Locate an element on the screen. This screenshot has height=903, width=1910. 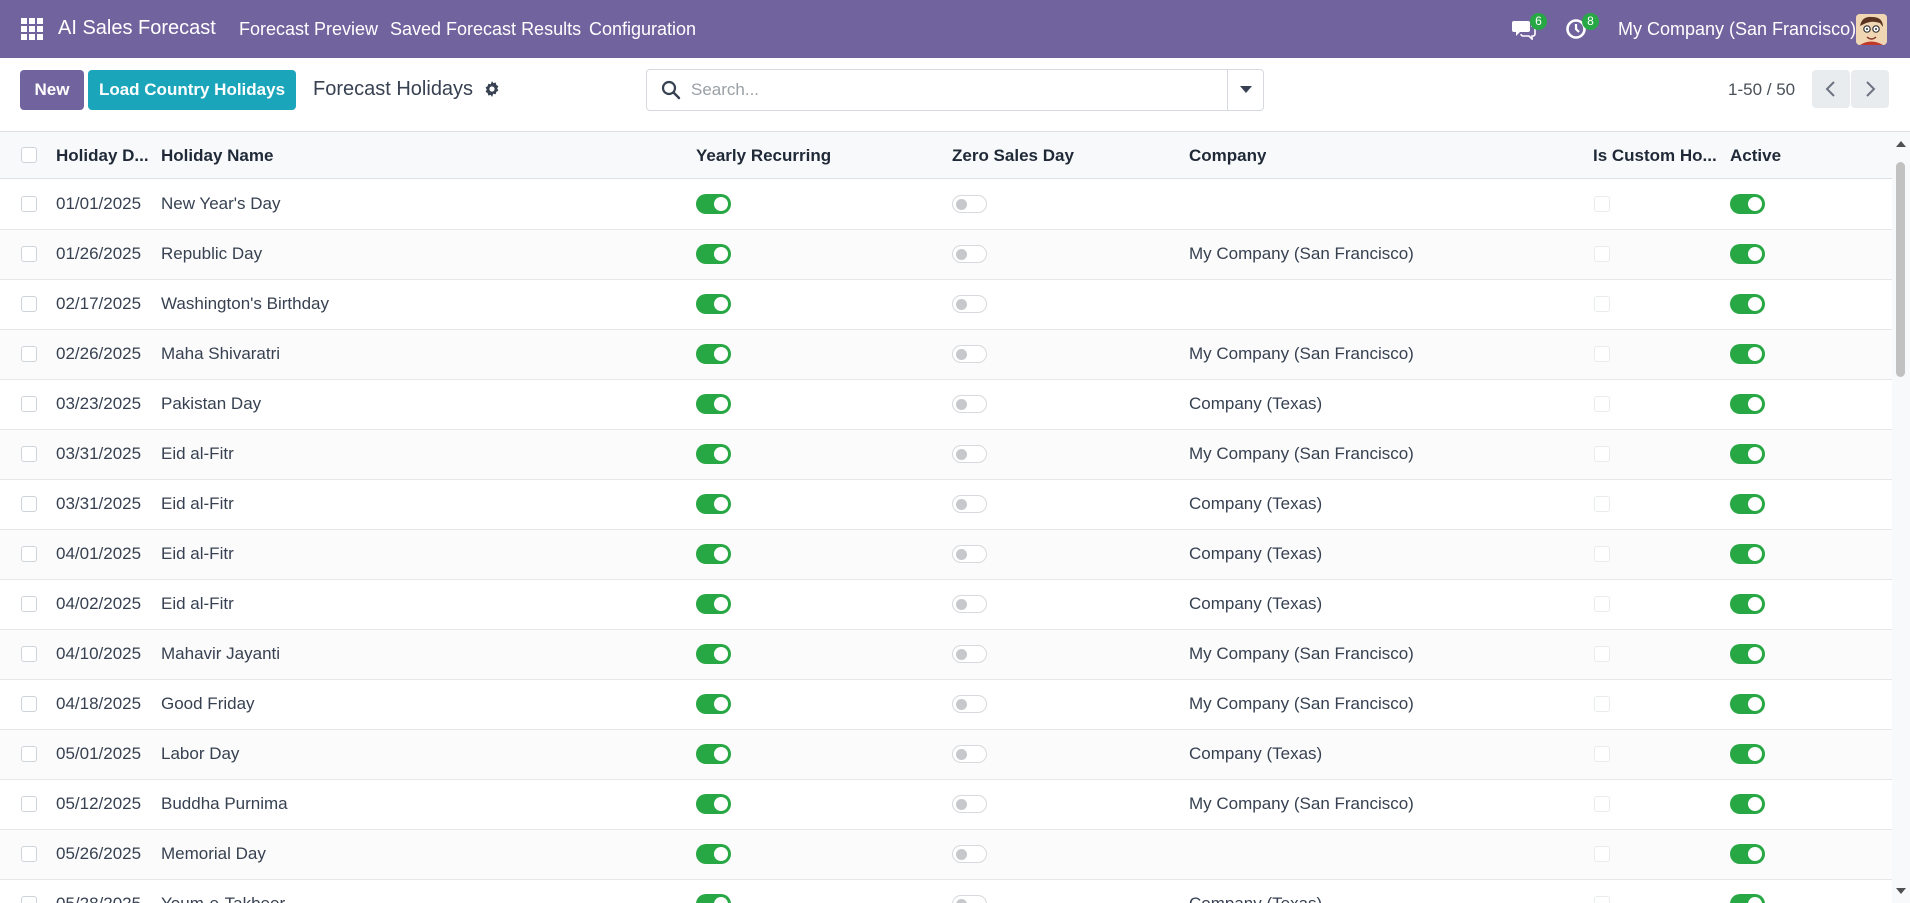
column-zero-sales-day: Zero Sales Day is located at coordinates (1013, 156).